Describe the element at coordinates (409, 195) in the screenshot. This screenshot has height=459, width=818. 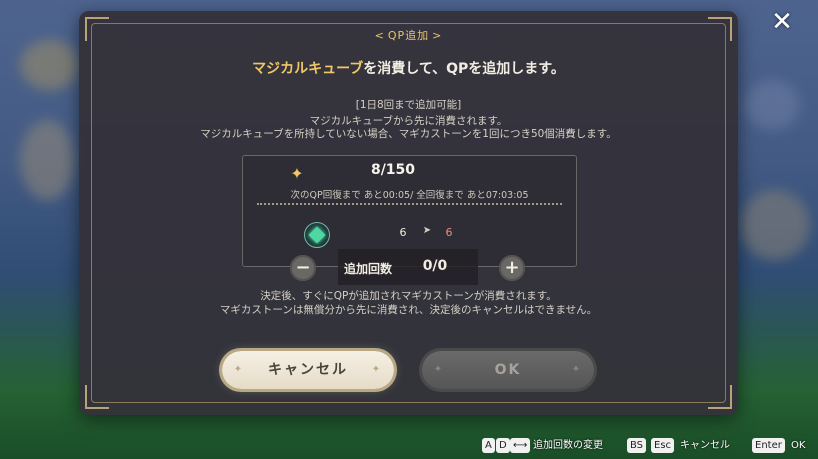
I see `recovery-timer: 次のQP回復まで あと00:05/ 全回復まで あと07:03:05` at that location.